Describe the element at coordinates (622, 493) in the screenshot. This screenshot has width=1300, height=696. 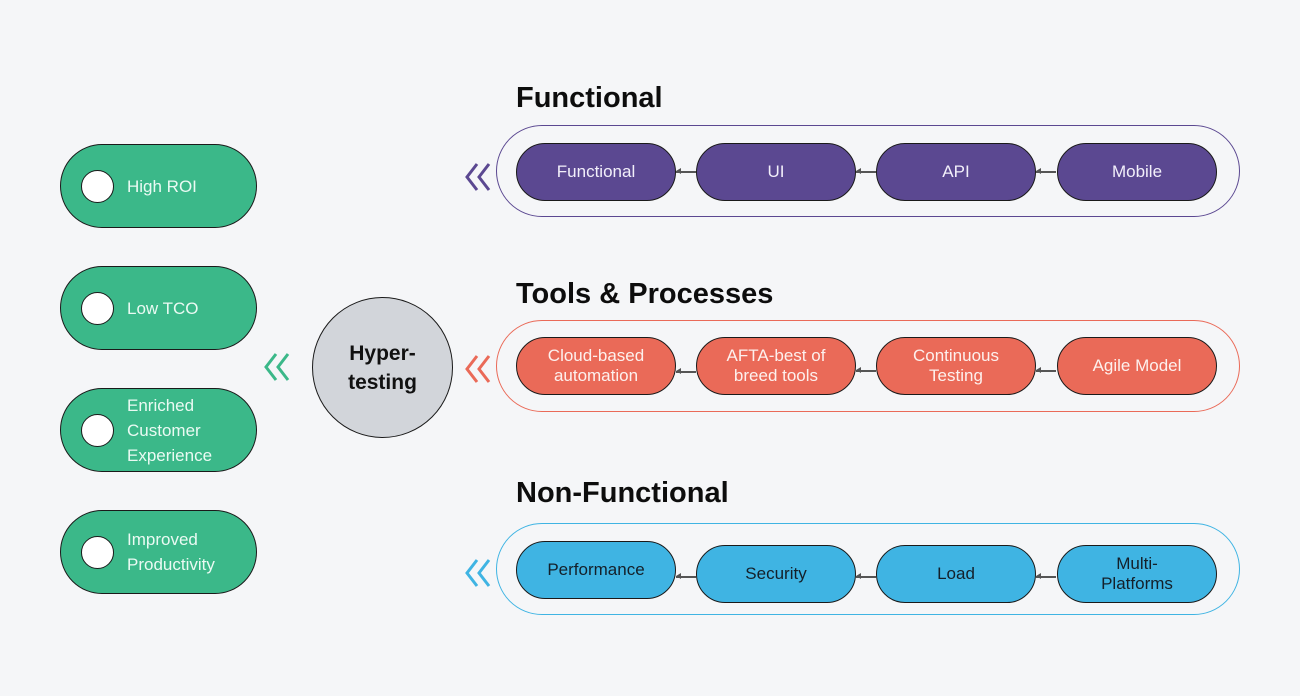
I see `group-title-non-functional: Non-Functional` at that location.